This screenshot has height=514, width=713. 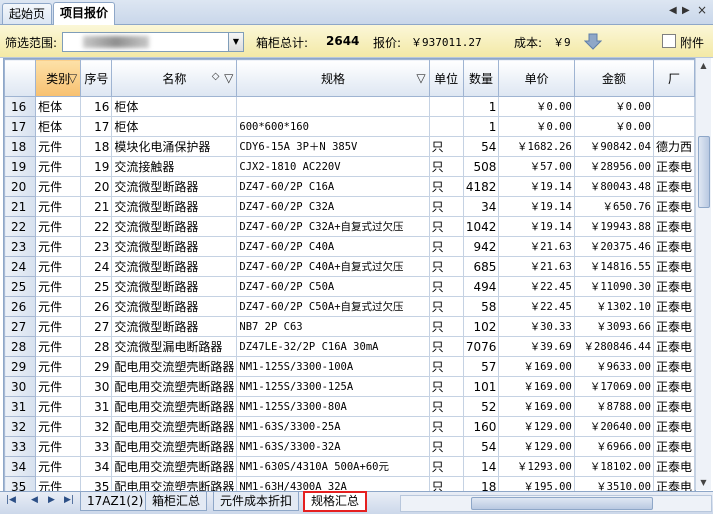 I want to click on close-icon: ×, so click(x=702, y=10).